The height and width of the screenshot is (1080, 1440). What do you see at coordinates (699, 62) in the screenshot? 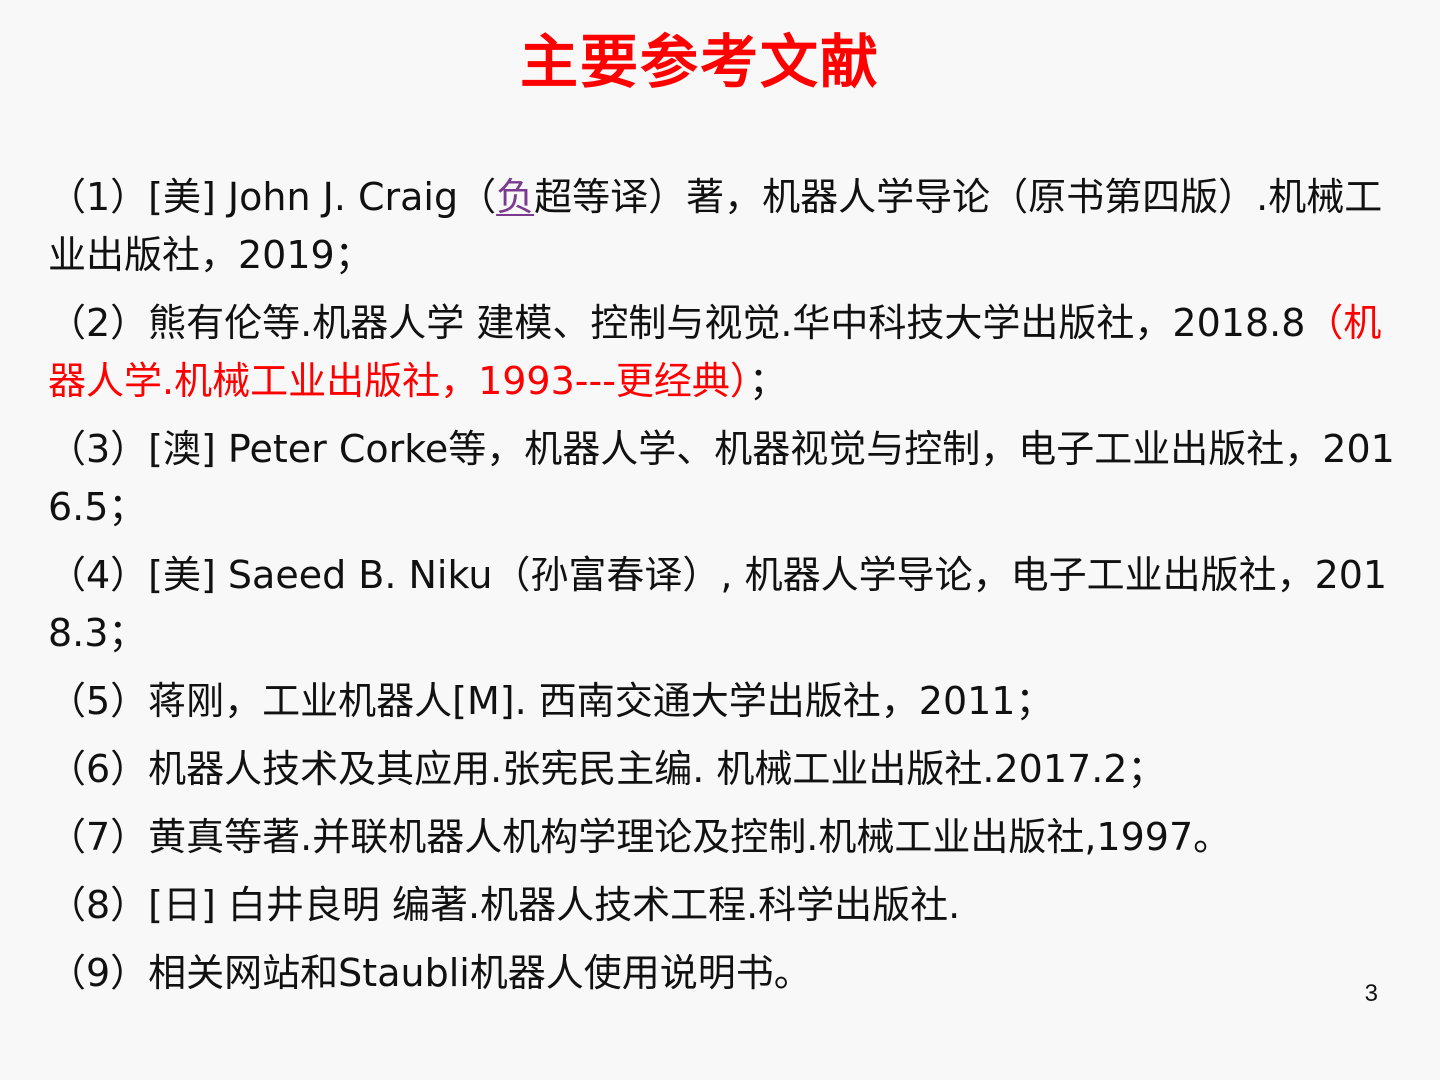
I see `slide-title: 主要参考文献` at bounding box center [699, 62].